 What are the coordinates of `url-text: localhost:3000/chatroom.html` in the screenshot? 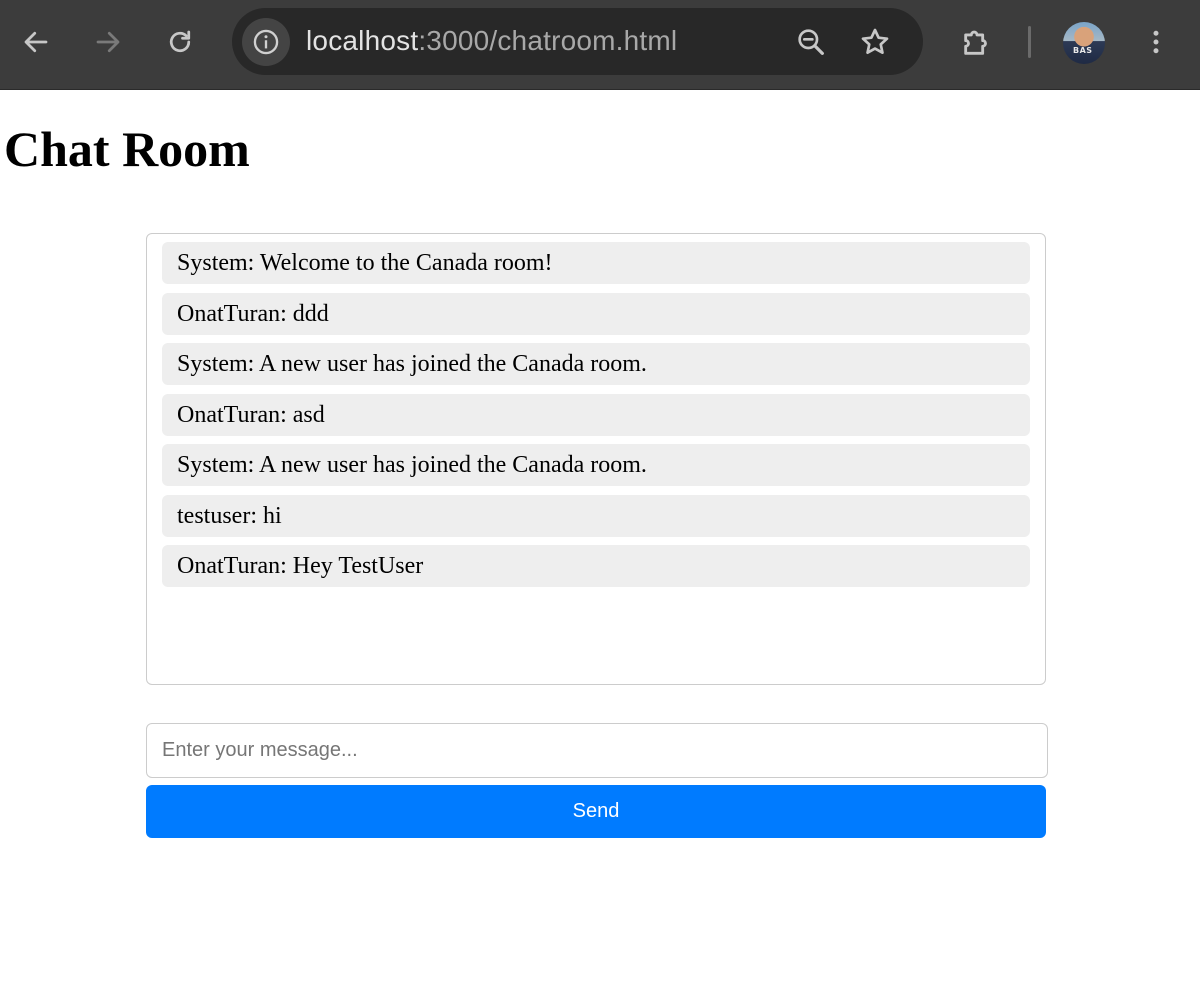 It's located at (491, 41).